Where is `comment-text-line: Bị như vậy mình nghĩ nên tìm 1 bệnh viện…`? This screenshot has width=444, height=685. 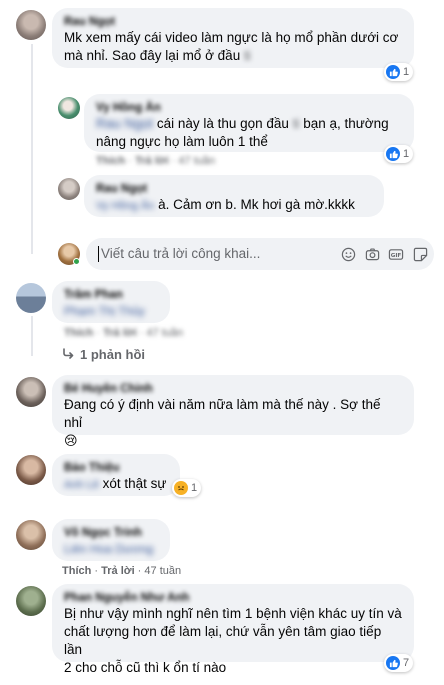 comment-text-line: Bị như vậy mình nghĩ nên tìm 1 bệnh viện… is located at coordinates (233, 613).